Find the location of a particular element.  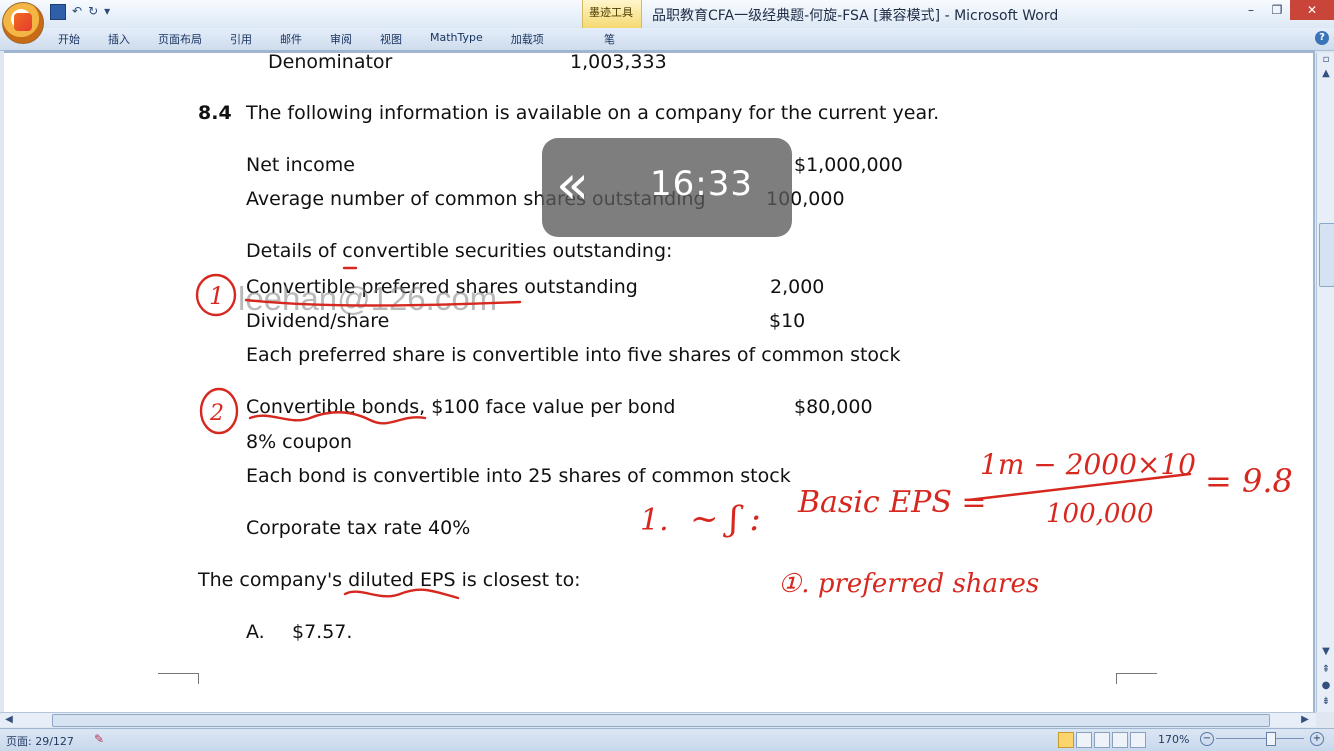

horizontal-scroll-thumb is located at coordinates (661, 720).